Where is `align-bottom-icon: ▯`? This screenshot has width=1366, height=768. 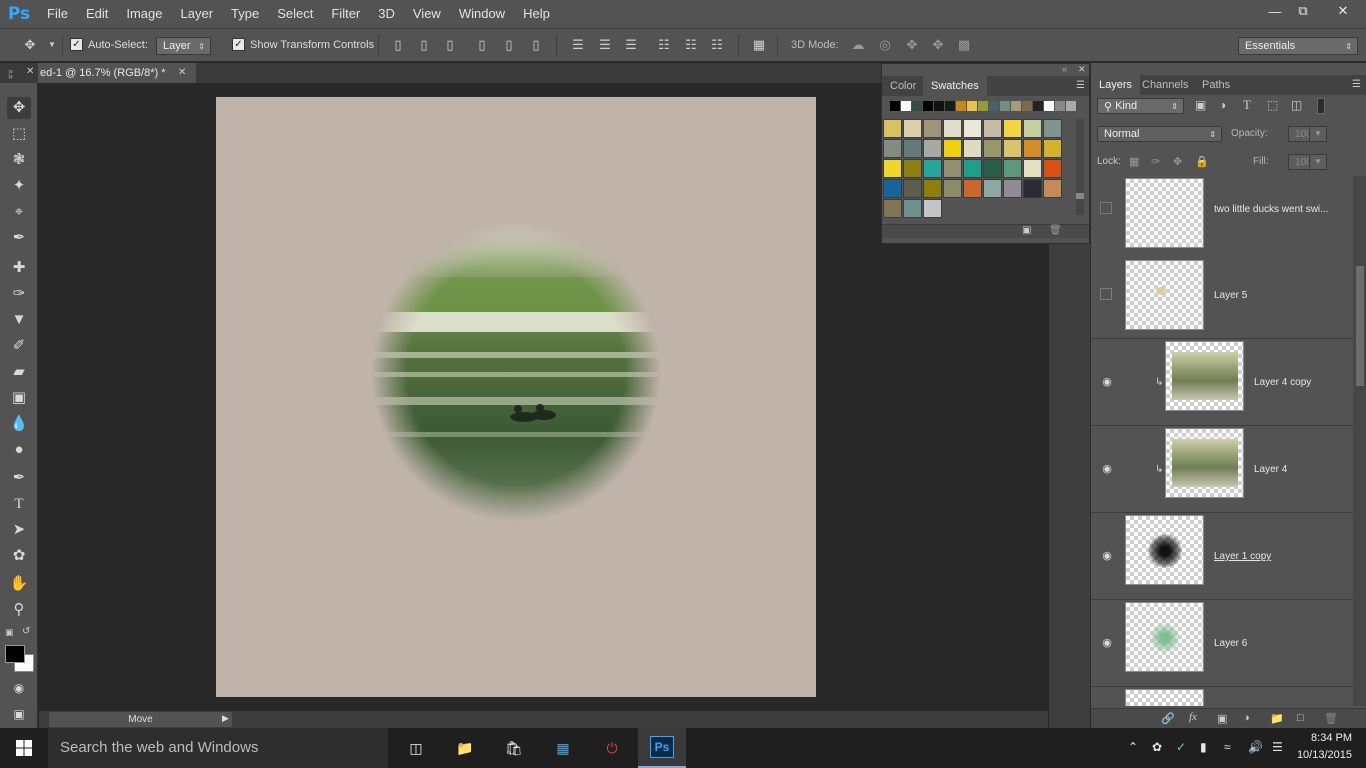
align-bottom-icon: ▯ is located at coordinates (450, 45).